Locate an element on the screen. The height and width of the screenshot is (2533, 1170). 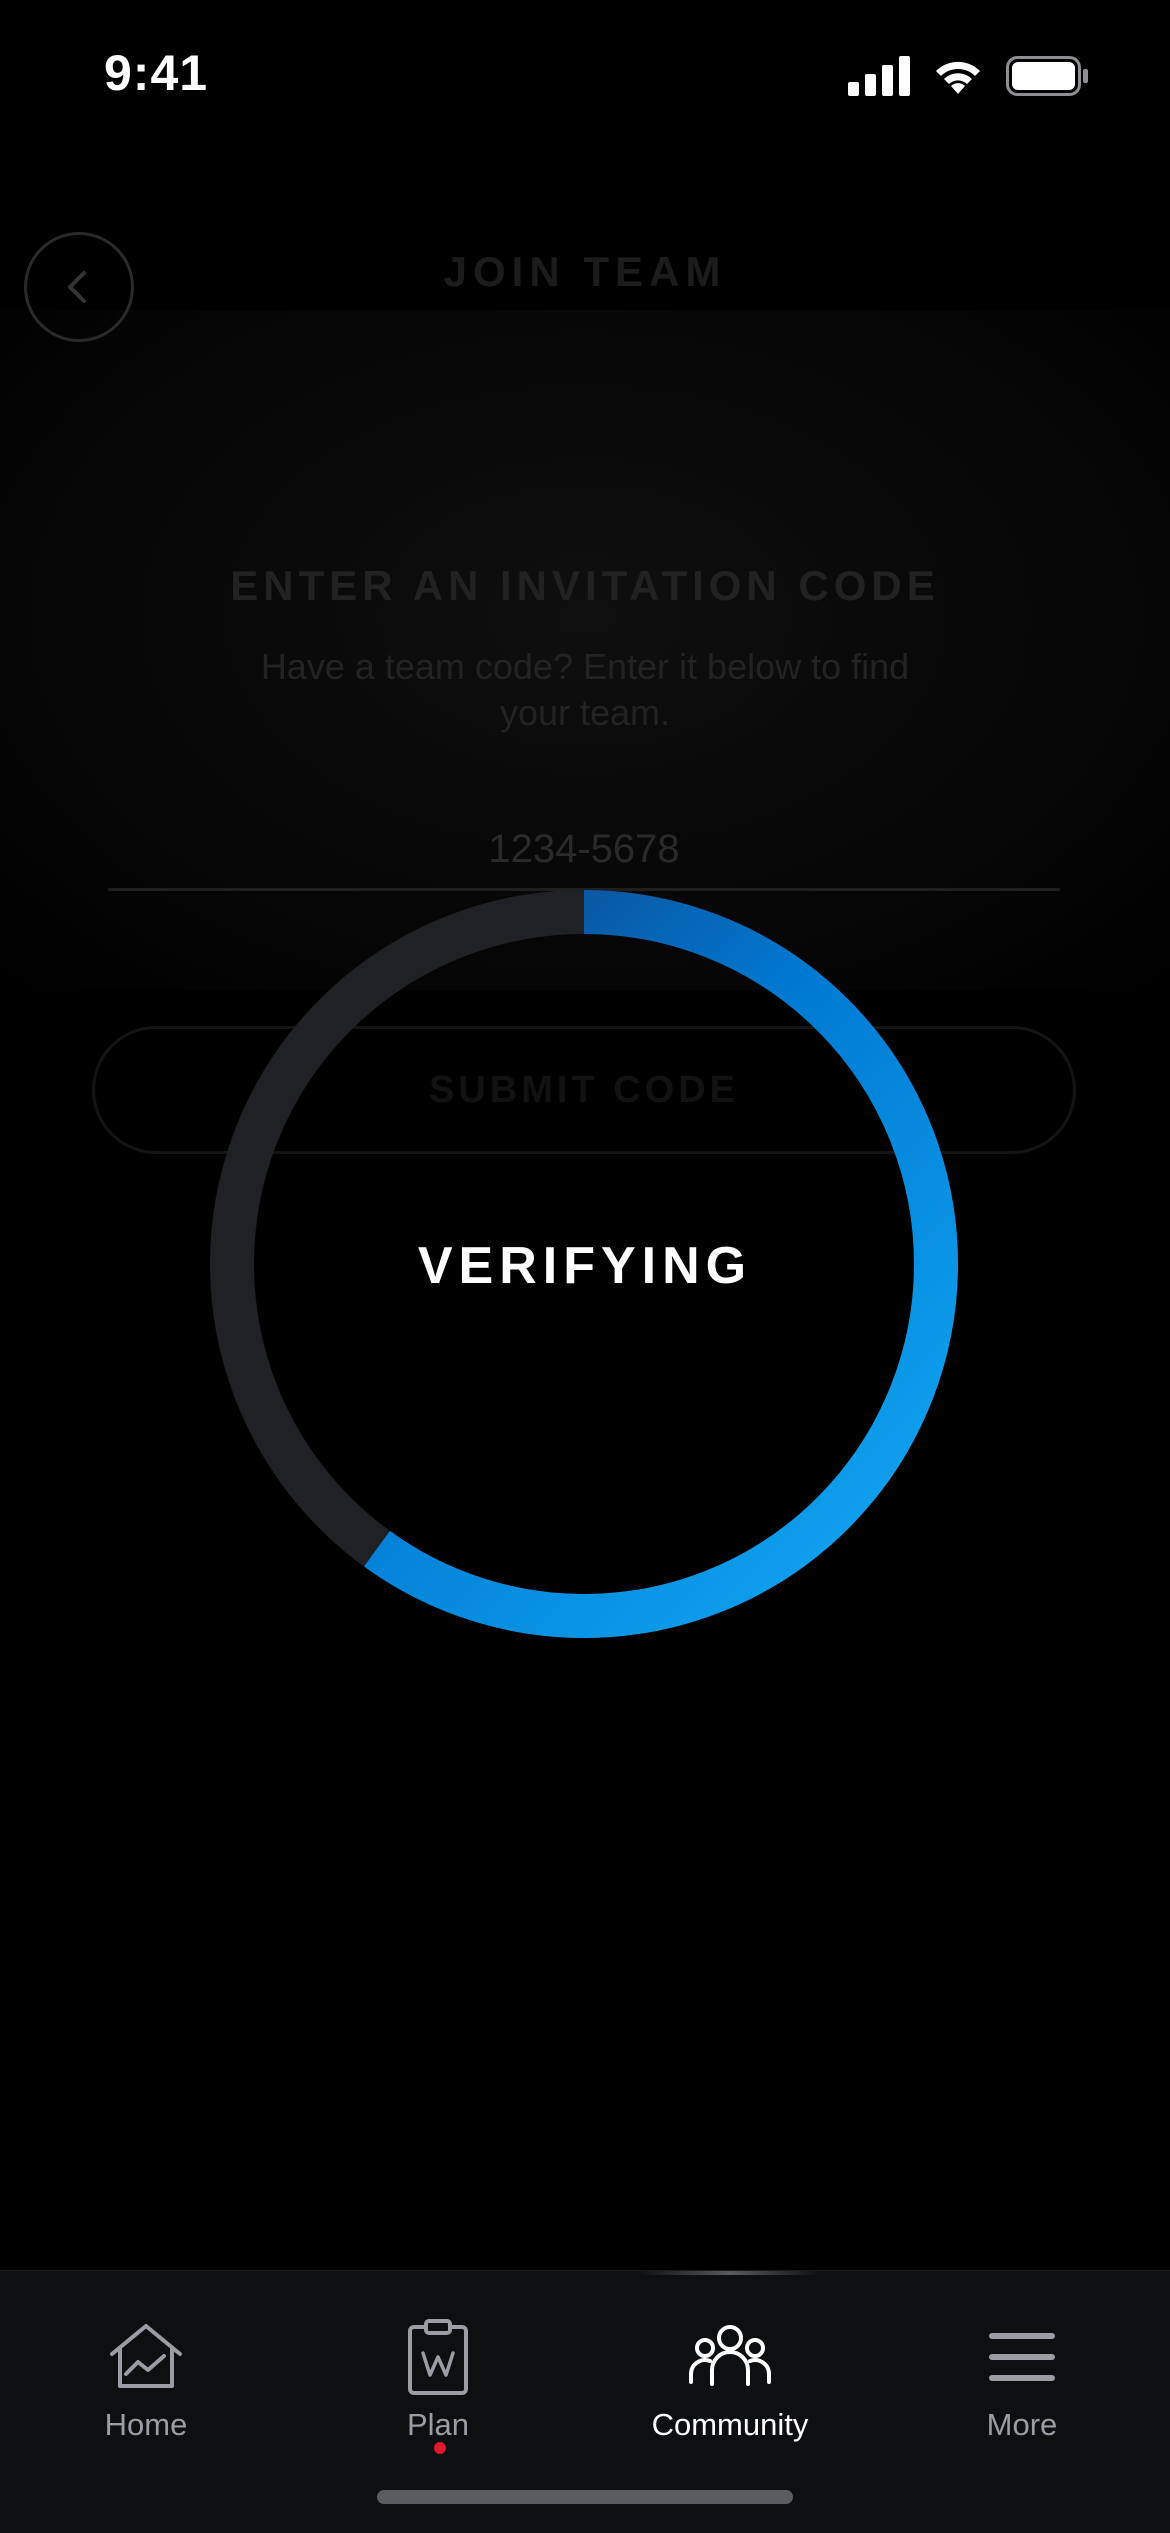
tab-plan-label: Plan is located at coordinates (438, 2424).